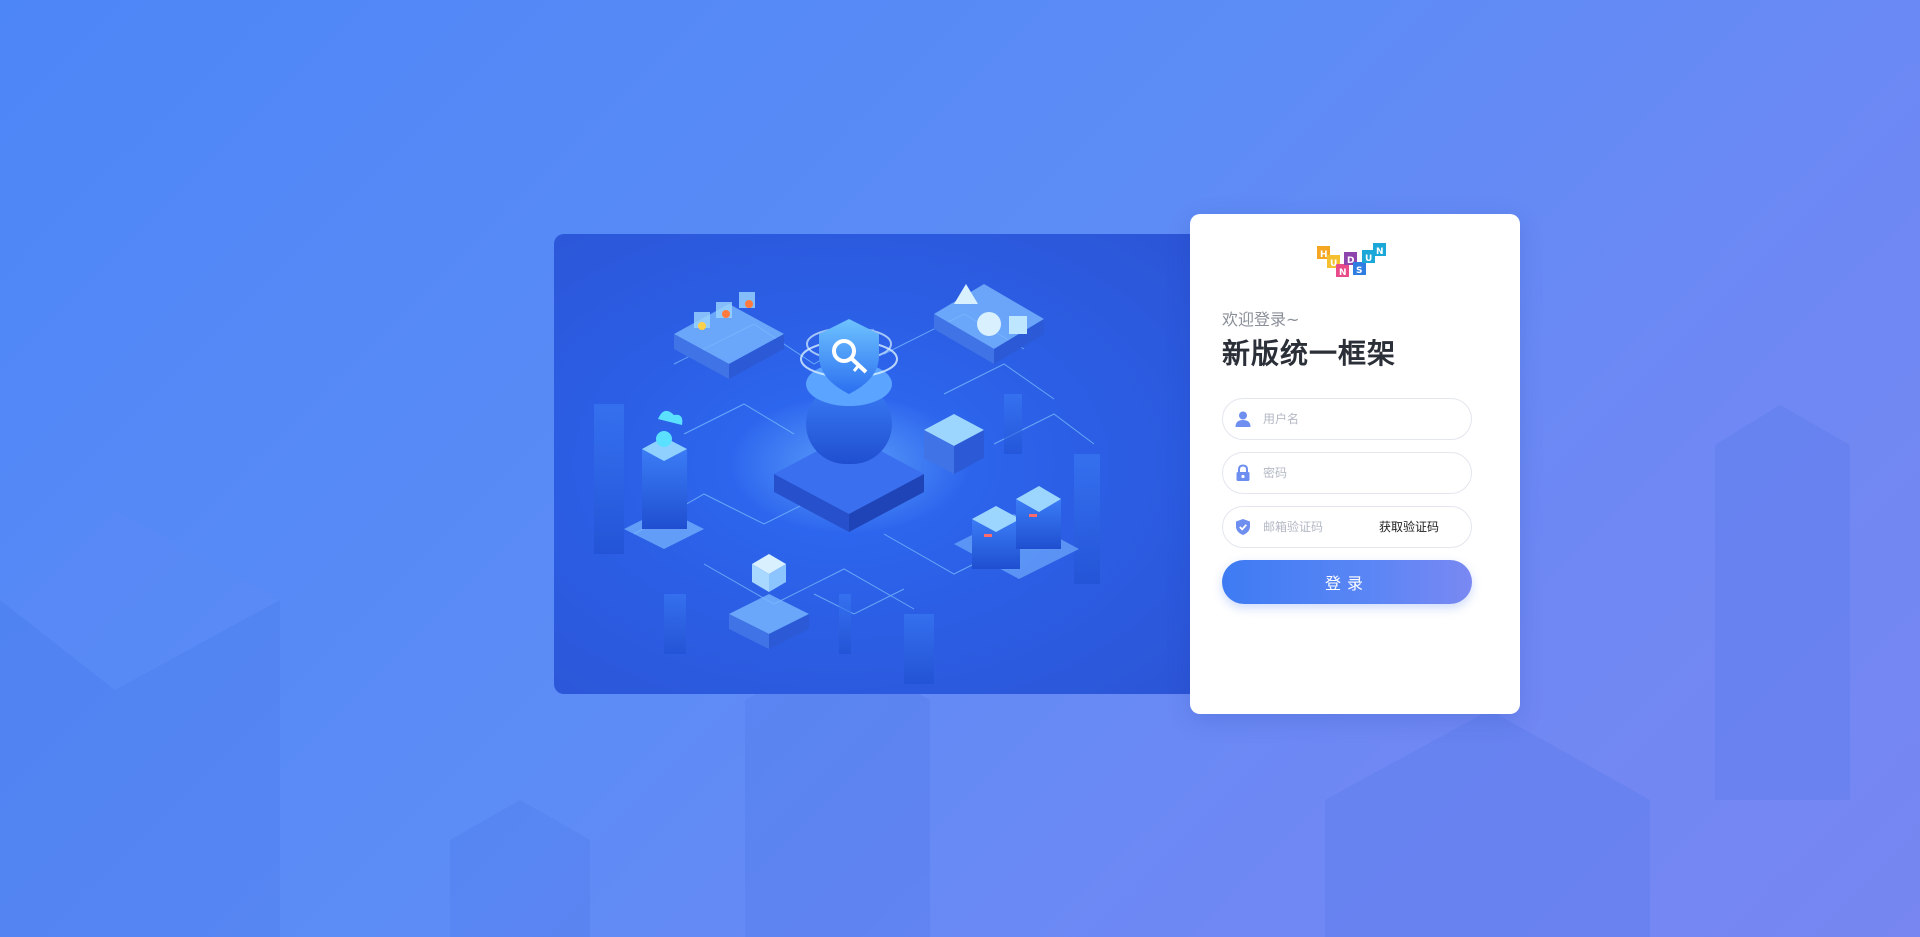 This screenshot has height=937, width=1920. I want to click on svg-text: H, so click(1324, 255).